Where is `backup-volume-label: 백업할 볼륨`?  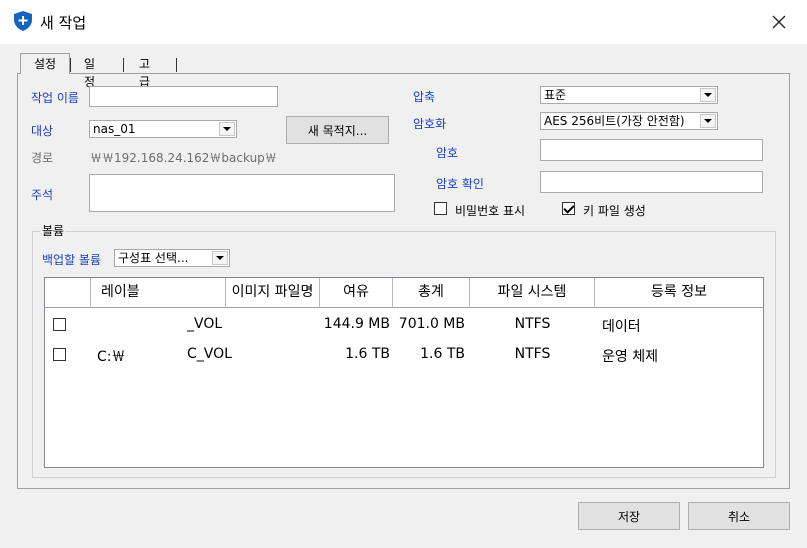
backup-volume-label: 백업할 볼륨 is located at coordinates (72, 260).